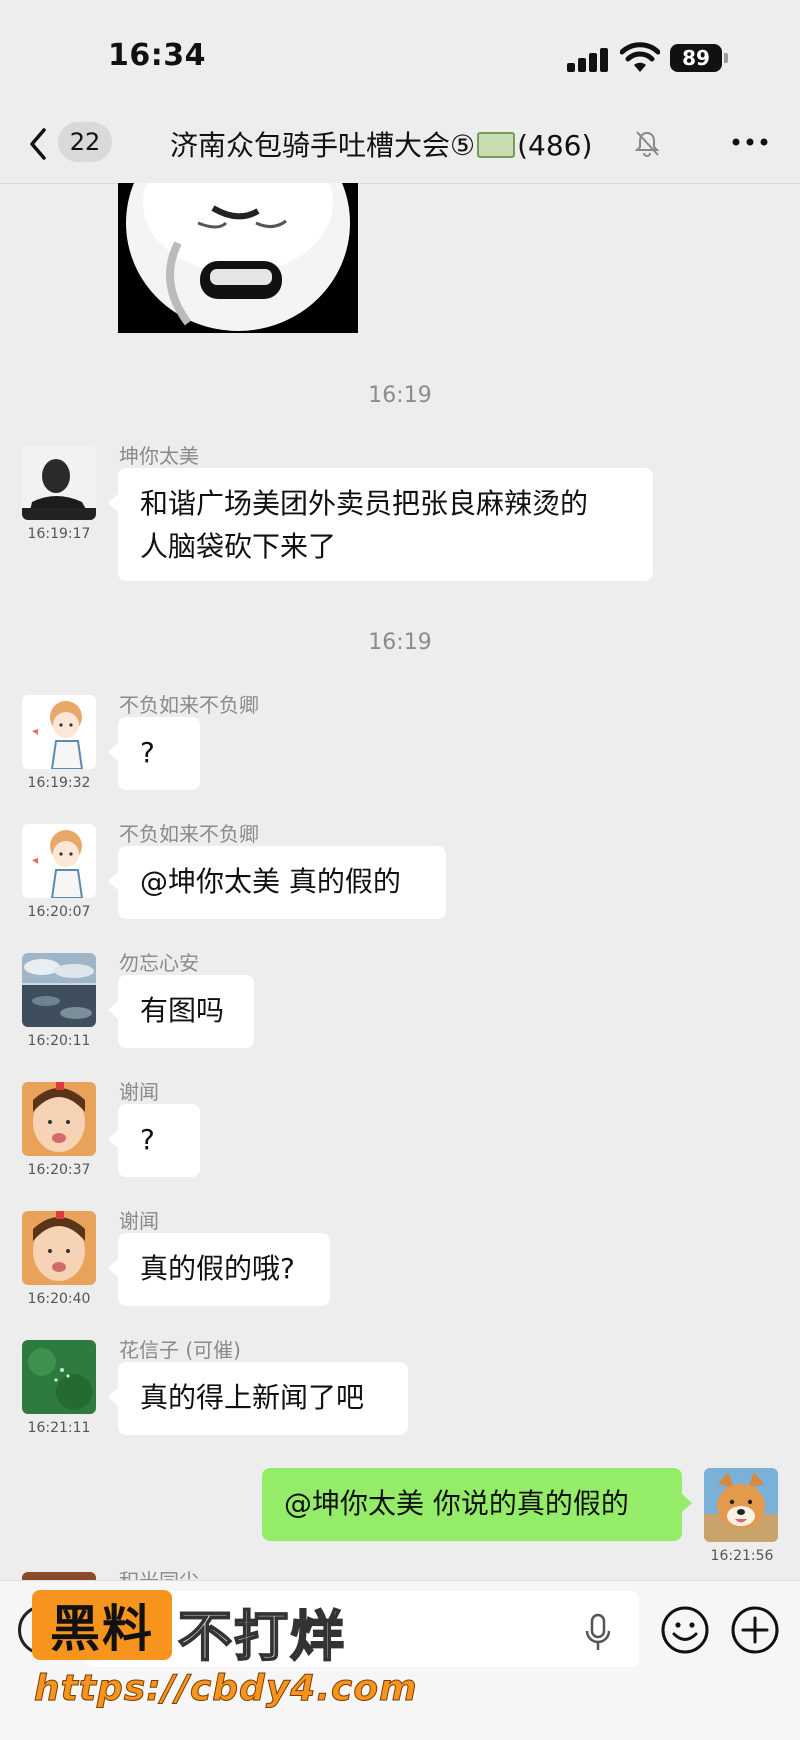 Image resolution: width=800 pixels, height=1740 pixels. What do you see at coordinates (180, 1350) in the screenshot?
I see `sender-name: 花信子 (可催)` at bounding box center [180, 1350].